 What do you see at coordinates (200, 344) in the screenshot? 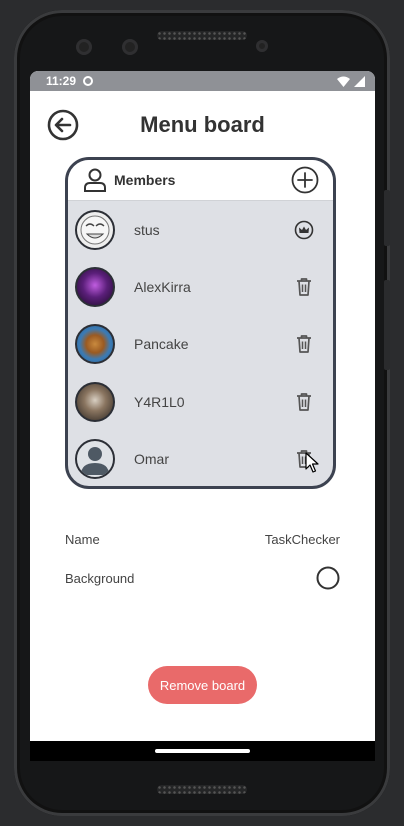
I see `member-row: Pancake` at bounding box center [200, 344].